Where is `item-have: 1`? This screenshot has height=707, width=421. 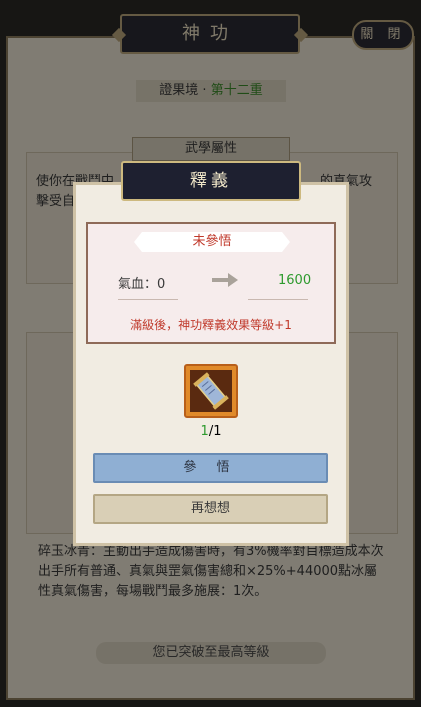 item-have: 1 is located at coordinates (204, 431).